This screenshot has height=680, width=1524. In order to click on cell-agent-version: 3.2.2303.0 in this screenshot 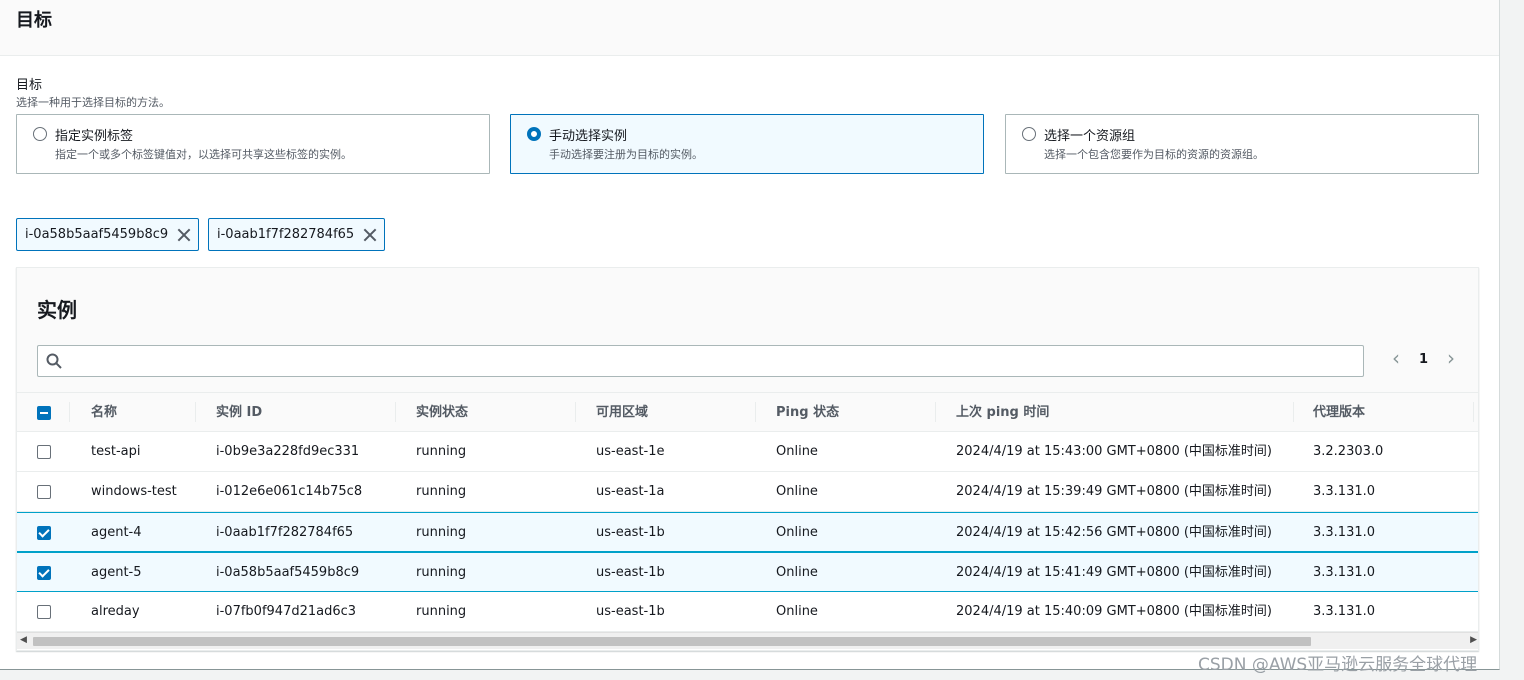, I will do `click(1348, 451)`.